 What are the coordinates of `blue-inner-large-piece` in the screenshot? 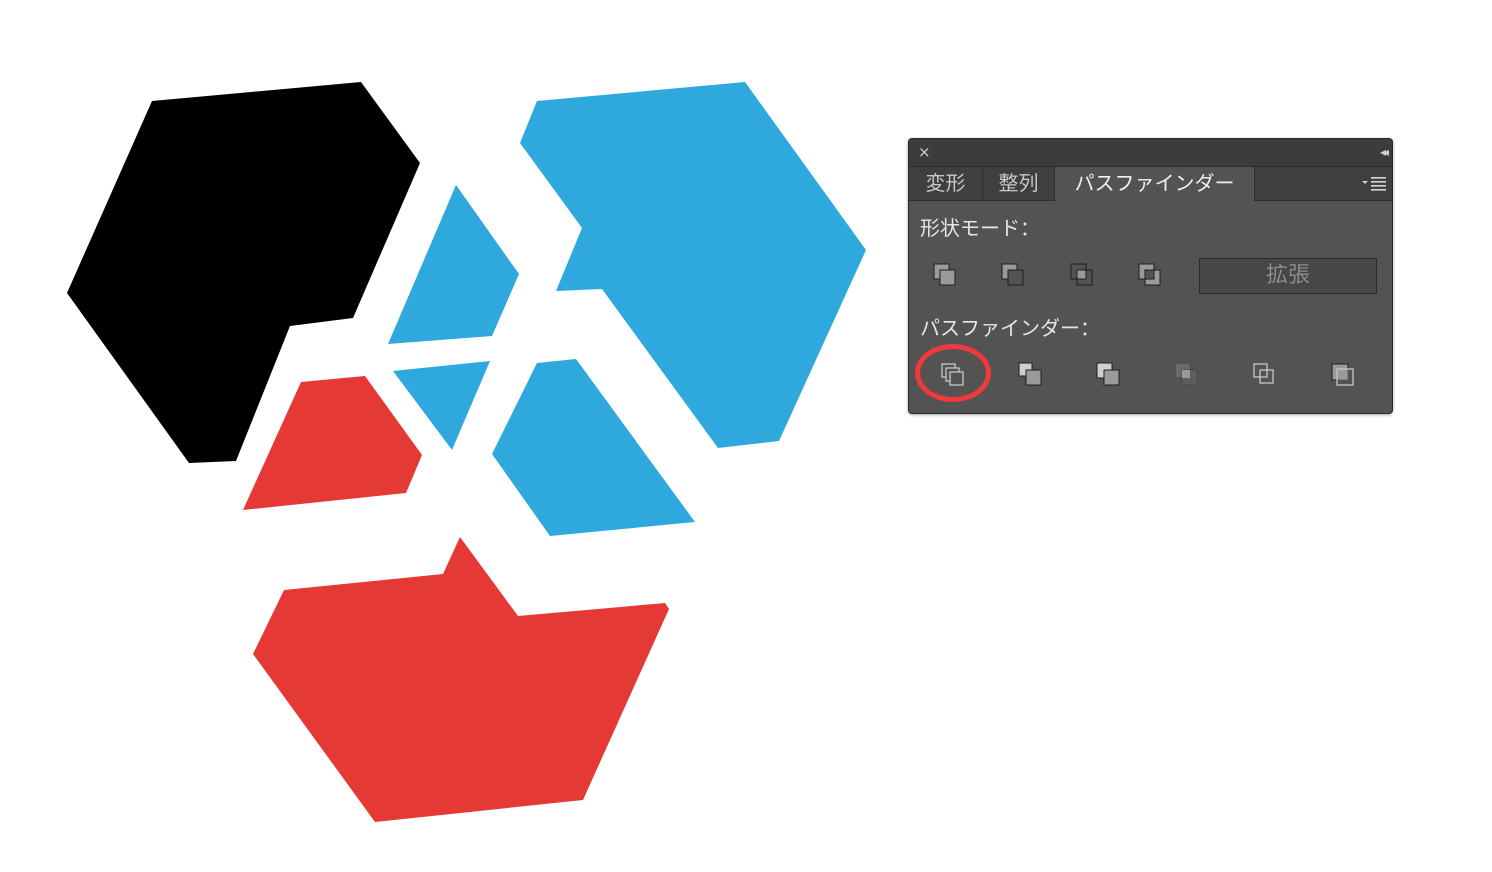 It's located at (593, 447).